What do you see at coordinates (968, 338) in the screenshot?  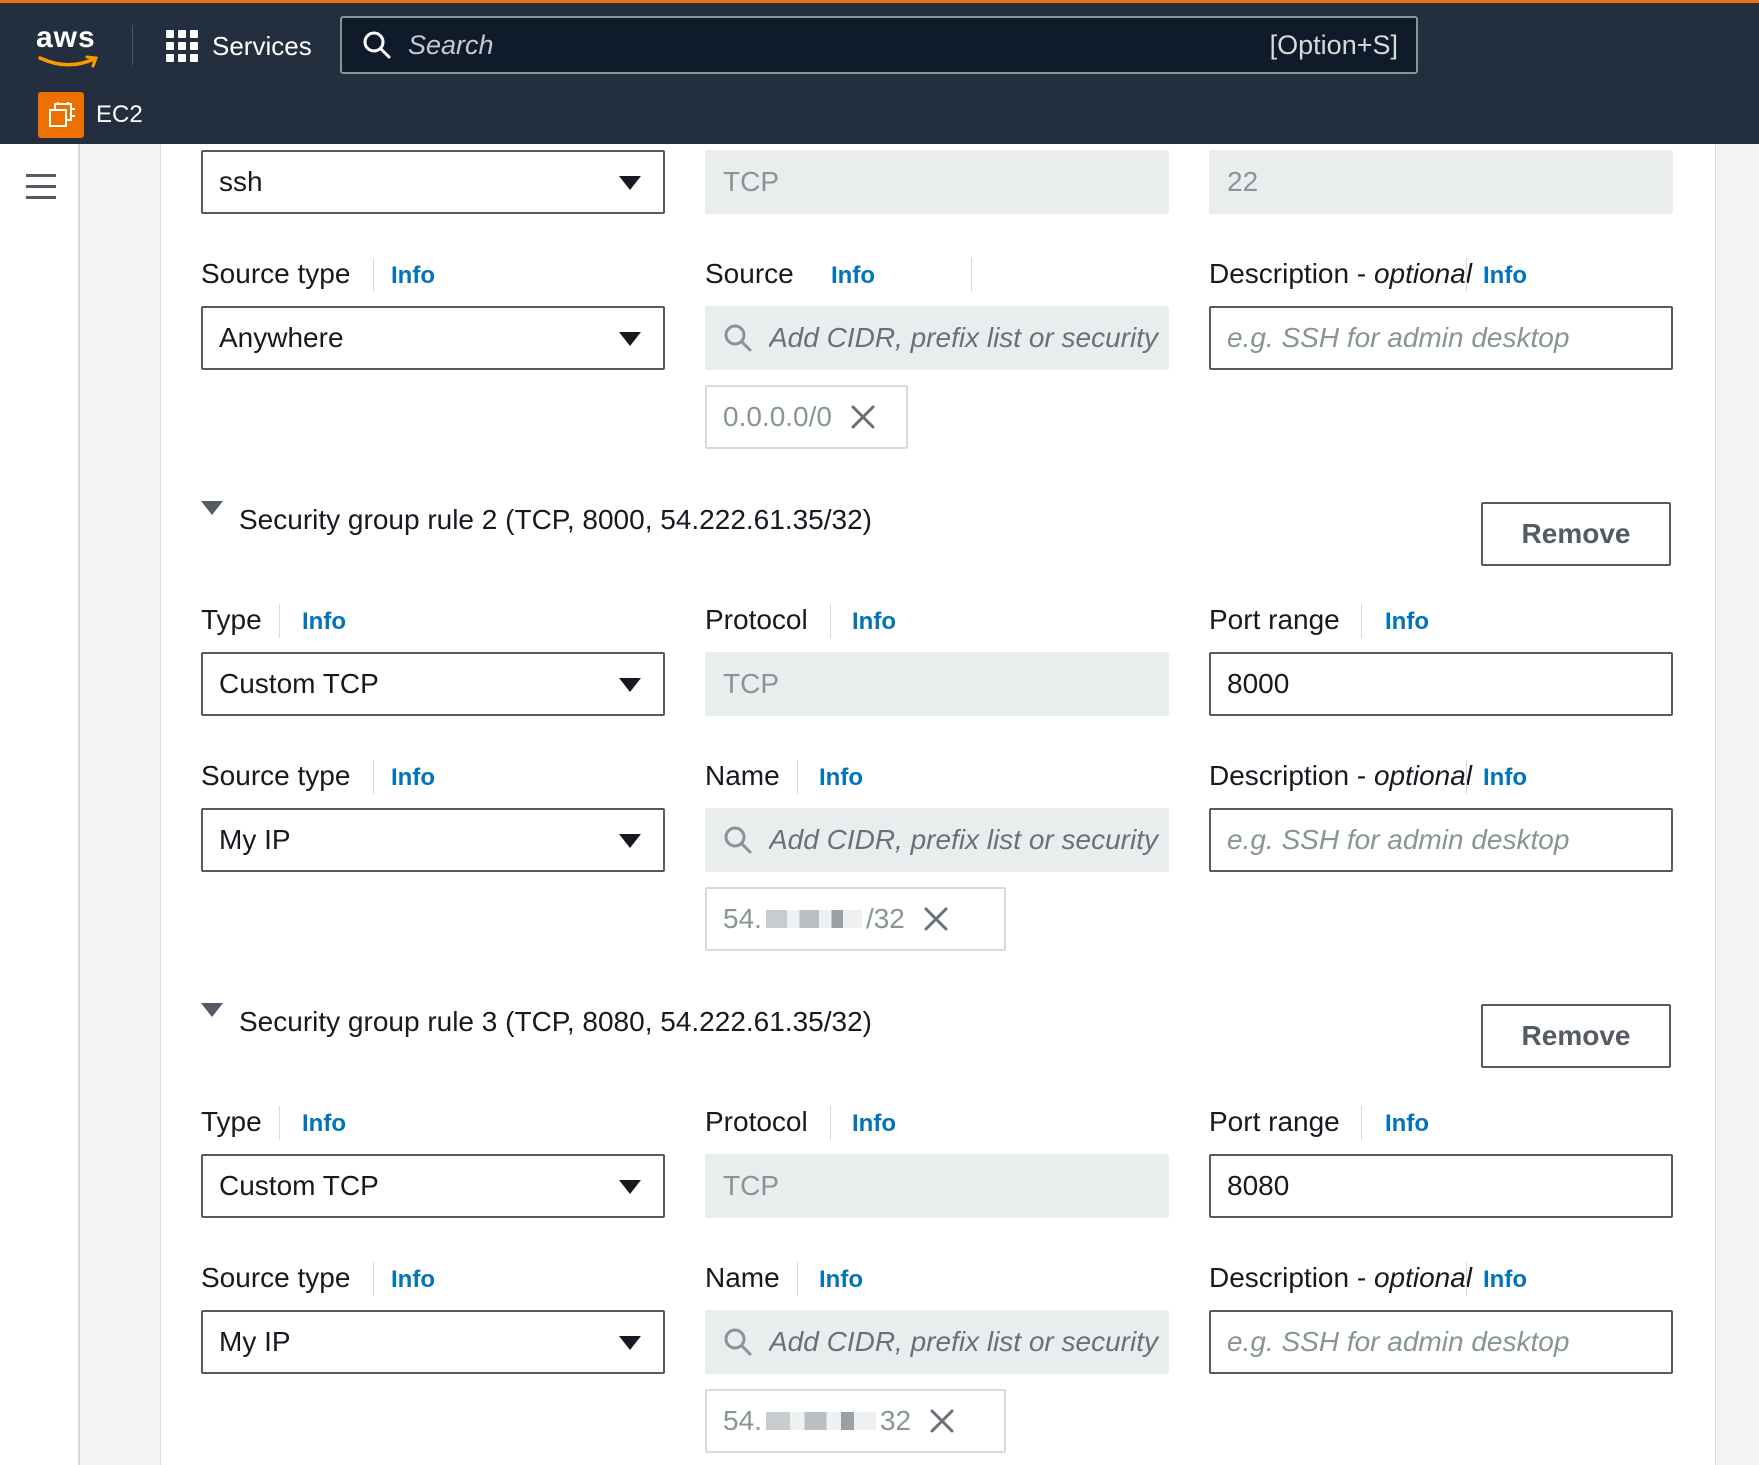 I see `rule1-source-input` at bounding box center [968, 338].